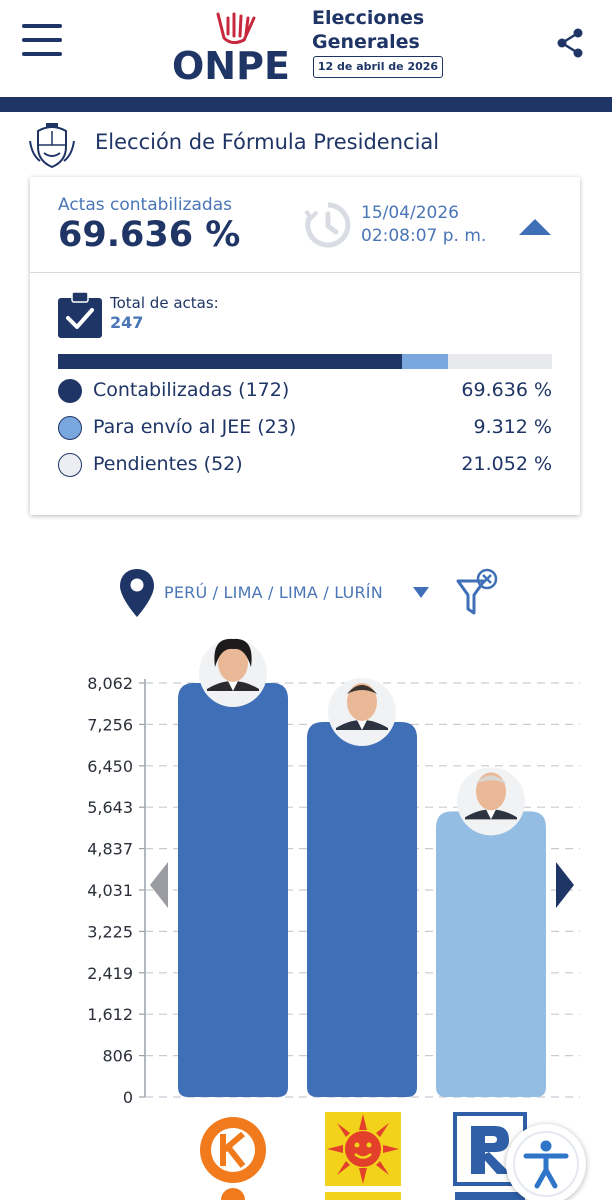  Describe the element at coordinates (327, 225) in the screenshot. I see `clock-icon` at that location.